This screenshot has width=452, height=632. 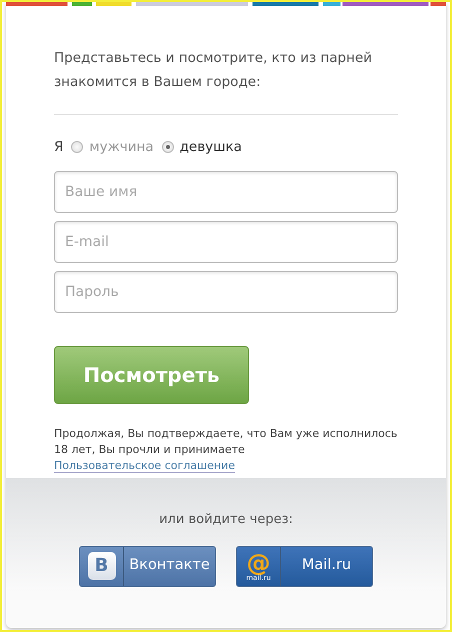 I want to click on gender-label: Я, so click(x=59, y=147).